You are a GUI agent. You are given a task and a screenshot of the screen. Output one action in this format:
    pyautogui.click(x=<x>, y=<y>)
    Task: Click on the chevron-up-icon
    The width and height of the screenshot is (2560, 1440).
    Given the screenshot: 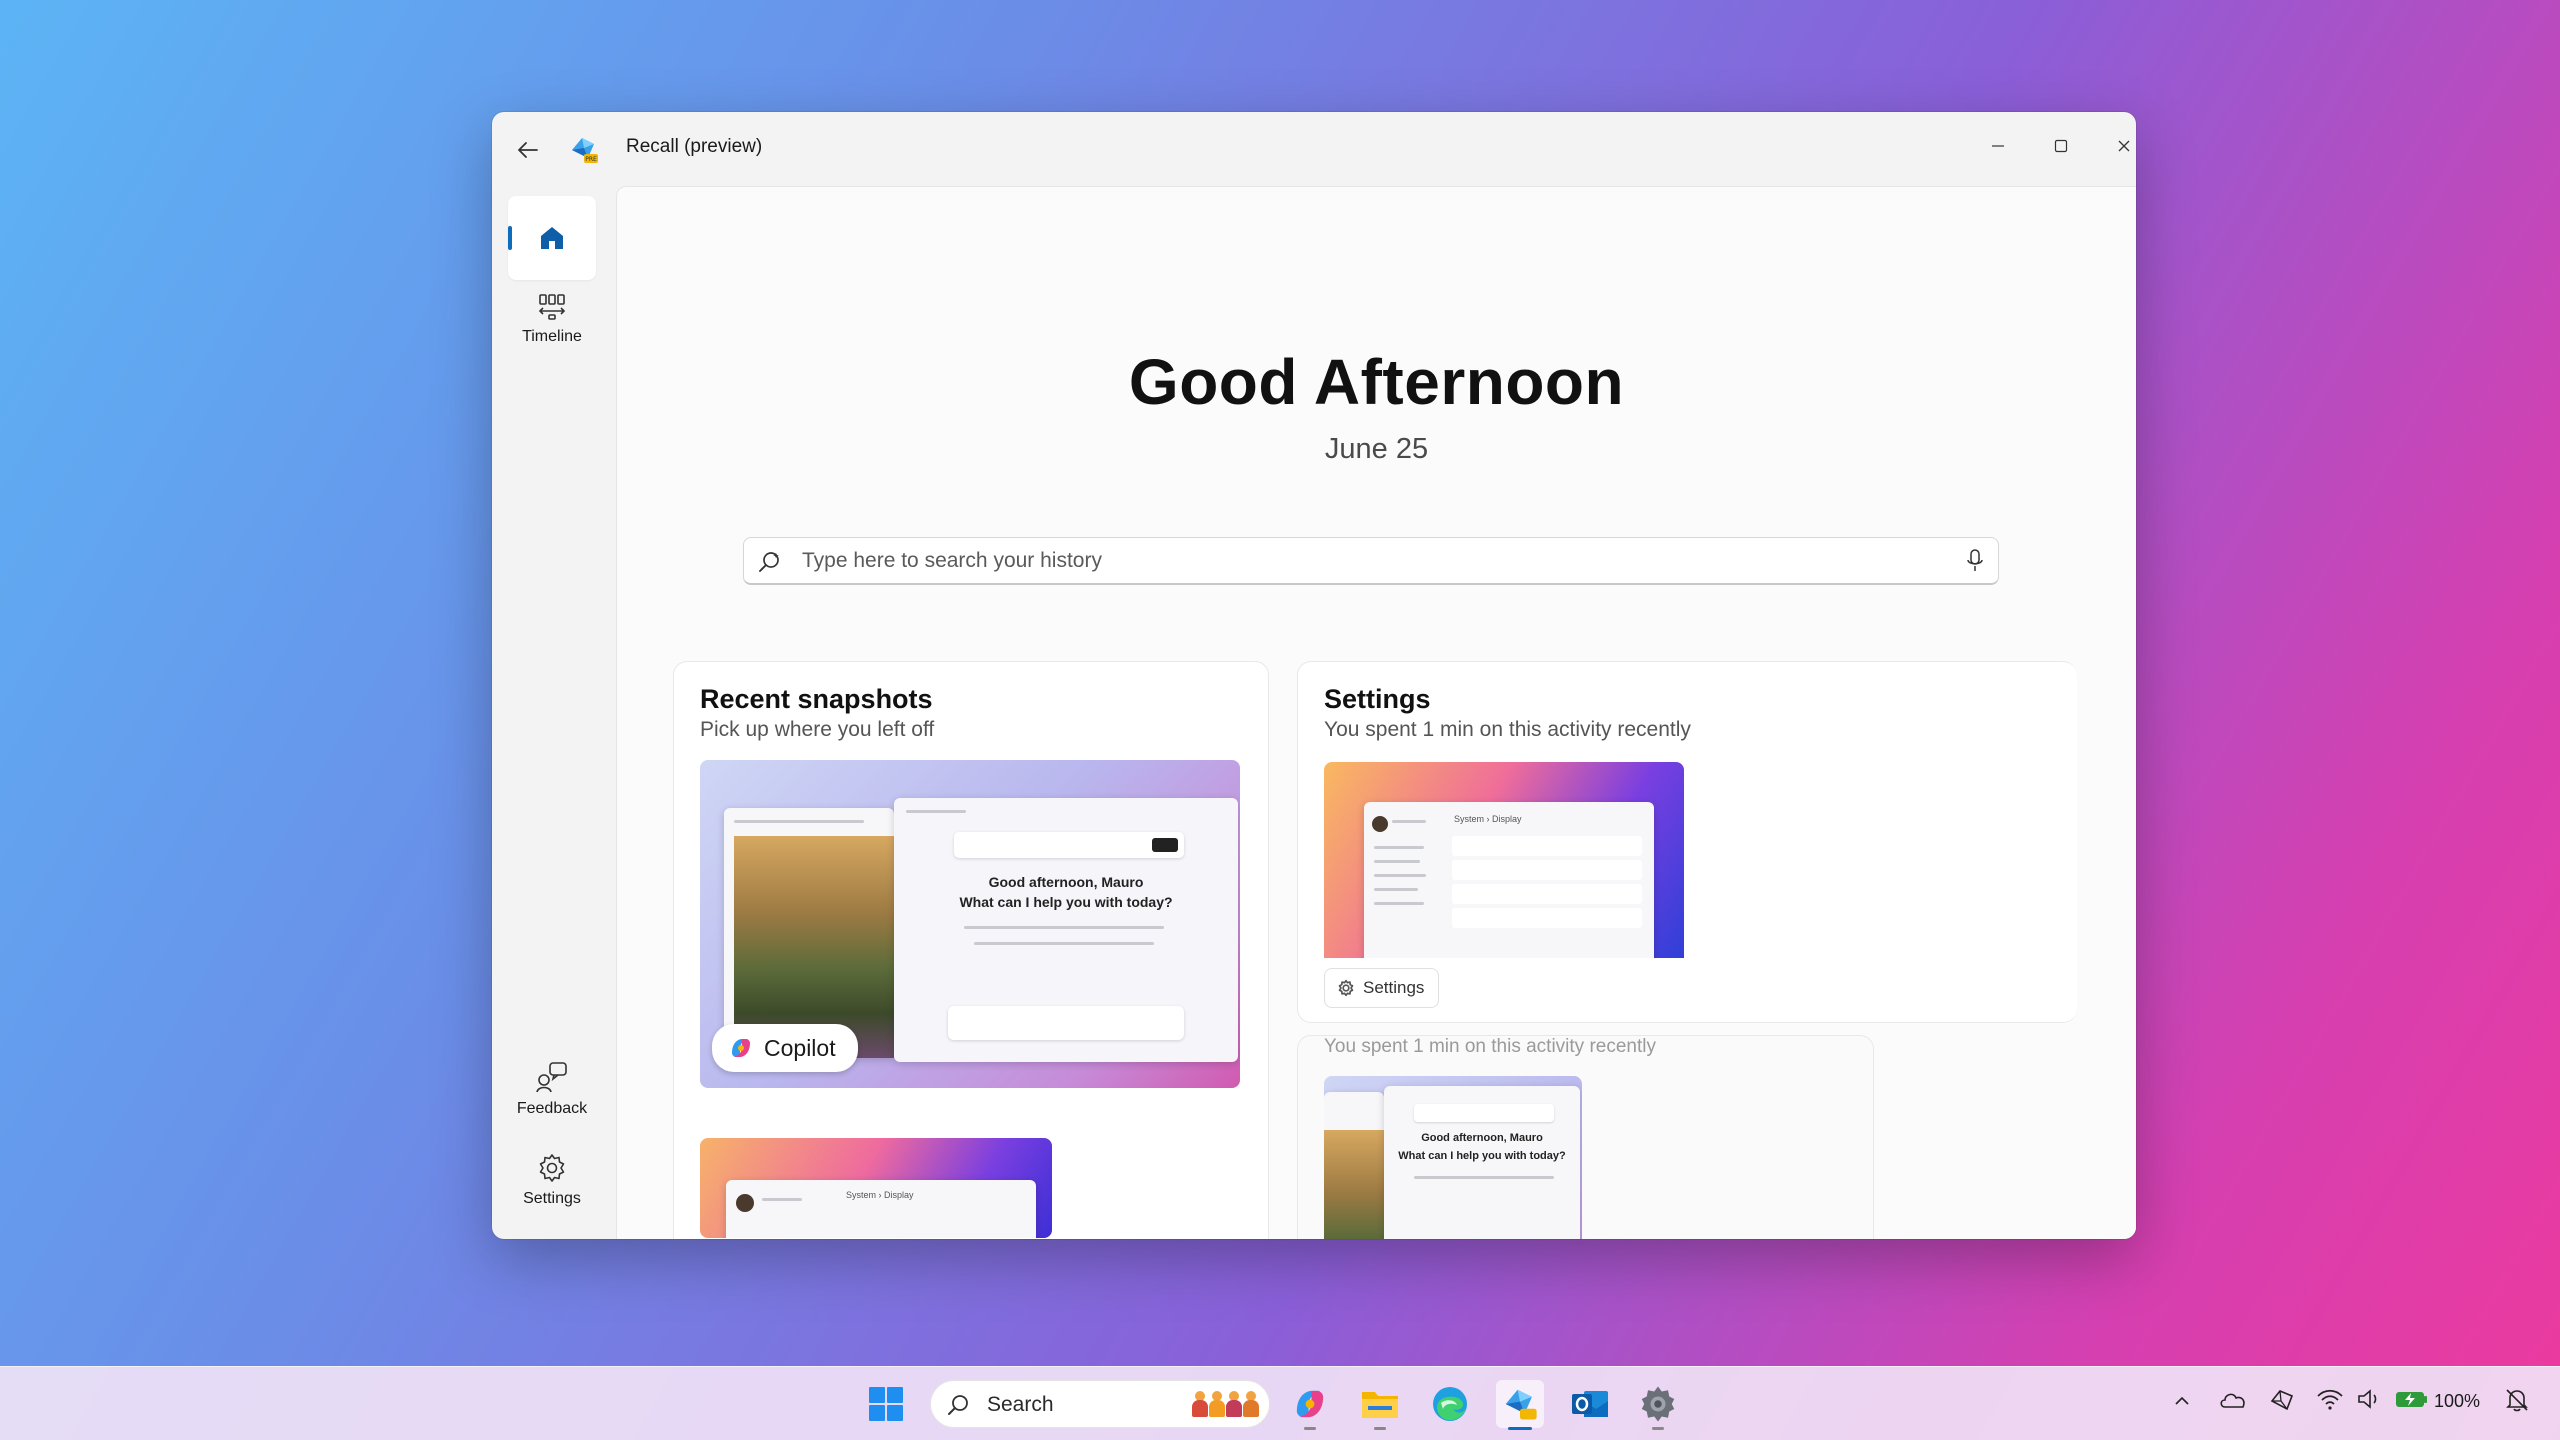 What is the action you would take?
    pyautogui.click(x=2182, y=1401)
    